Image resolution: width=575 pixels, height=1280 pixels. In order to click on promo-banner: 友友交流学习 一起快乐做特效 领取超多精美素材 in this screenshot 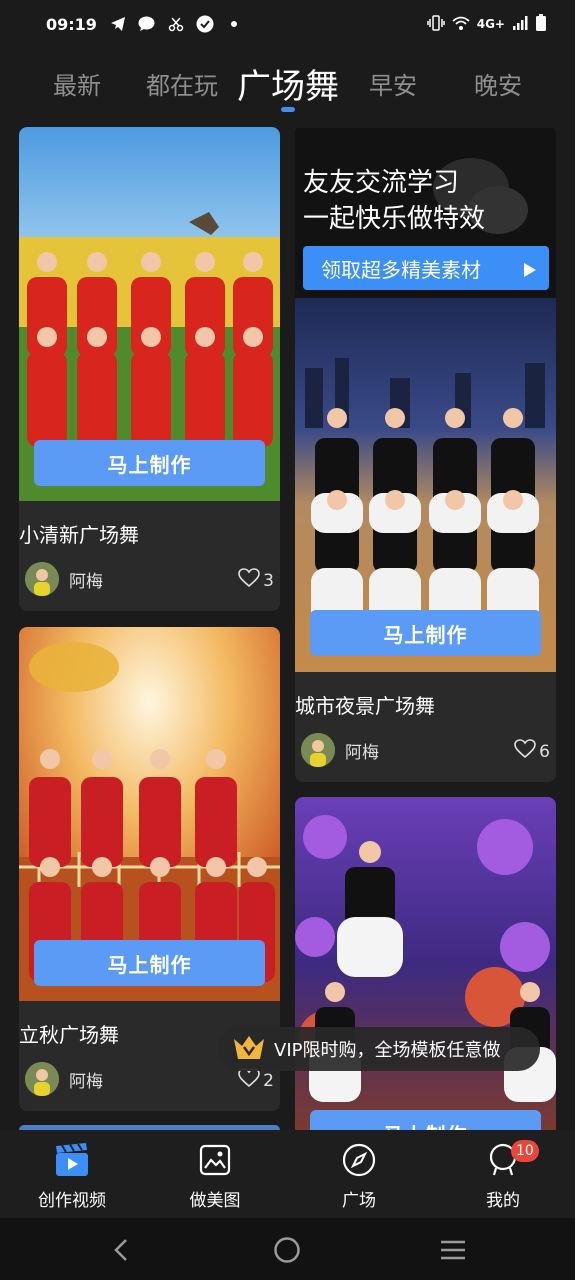, I will do `click(425, 213)`.